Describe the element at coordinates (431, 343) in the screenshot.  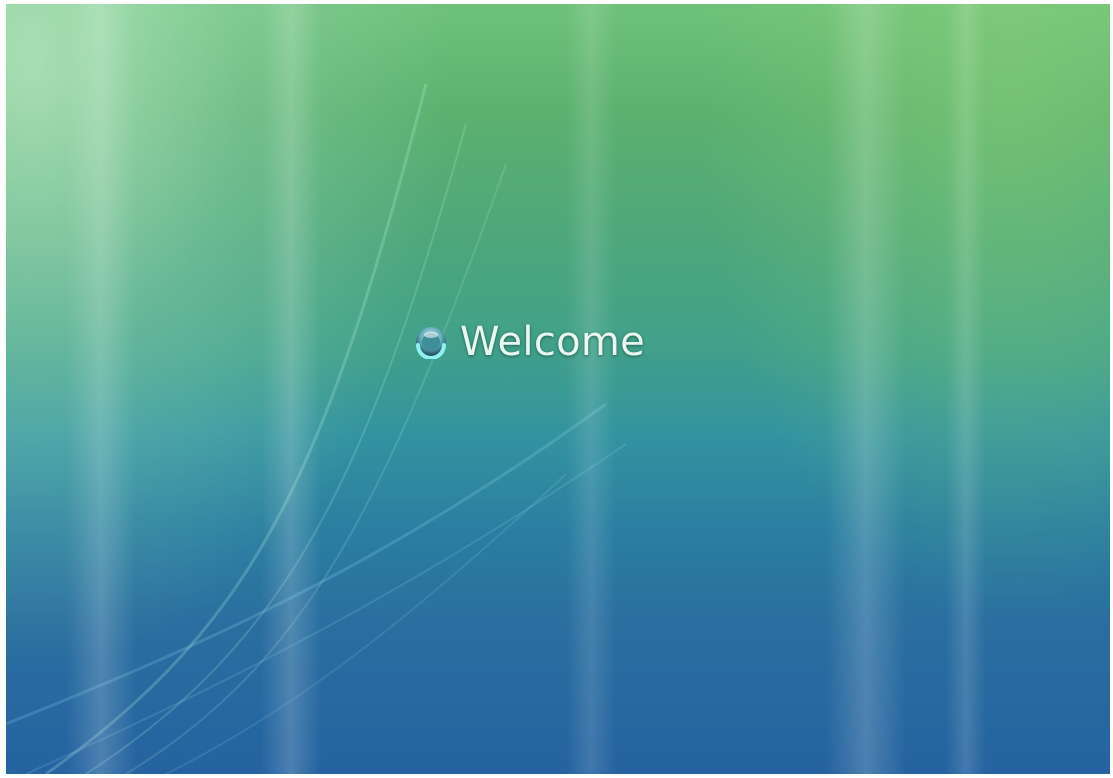
I see `busy-spinner-icon` at that location.